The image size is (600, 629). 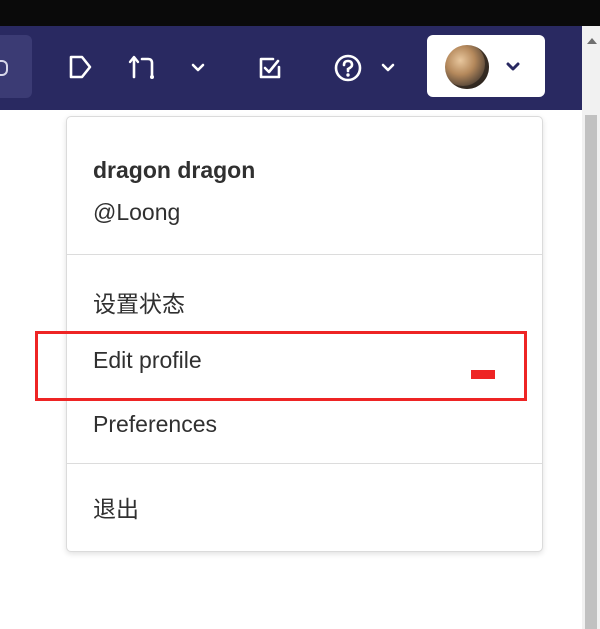 I want to click on user-chevron-down-icon, so click(x=513, y=69).